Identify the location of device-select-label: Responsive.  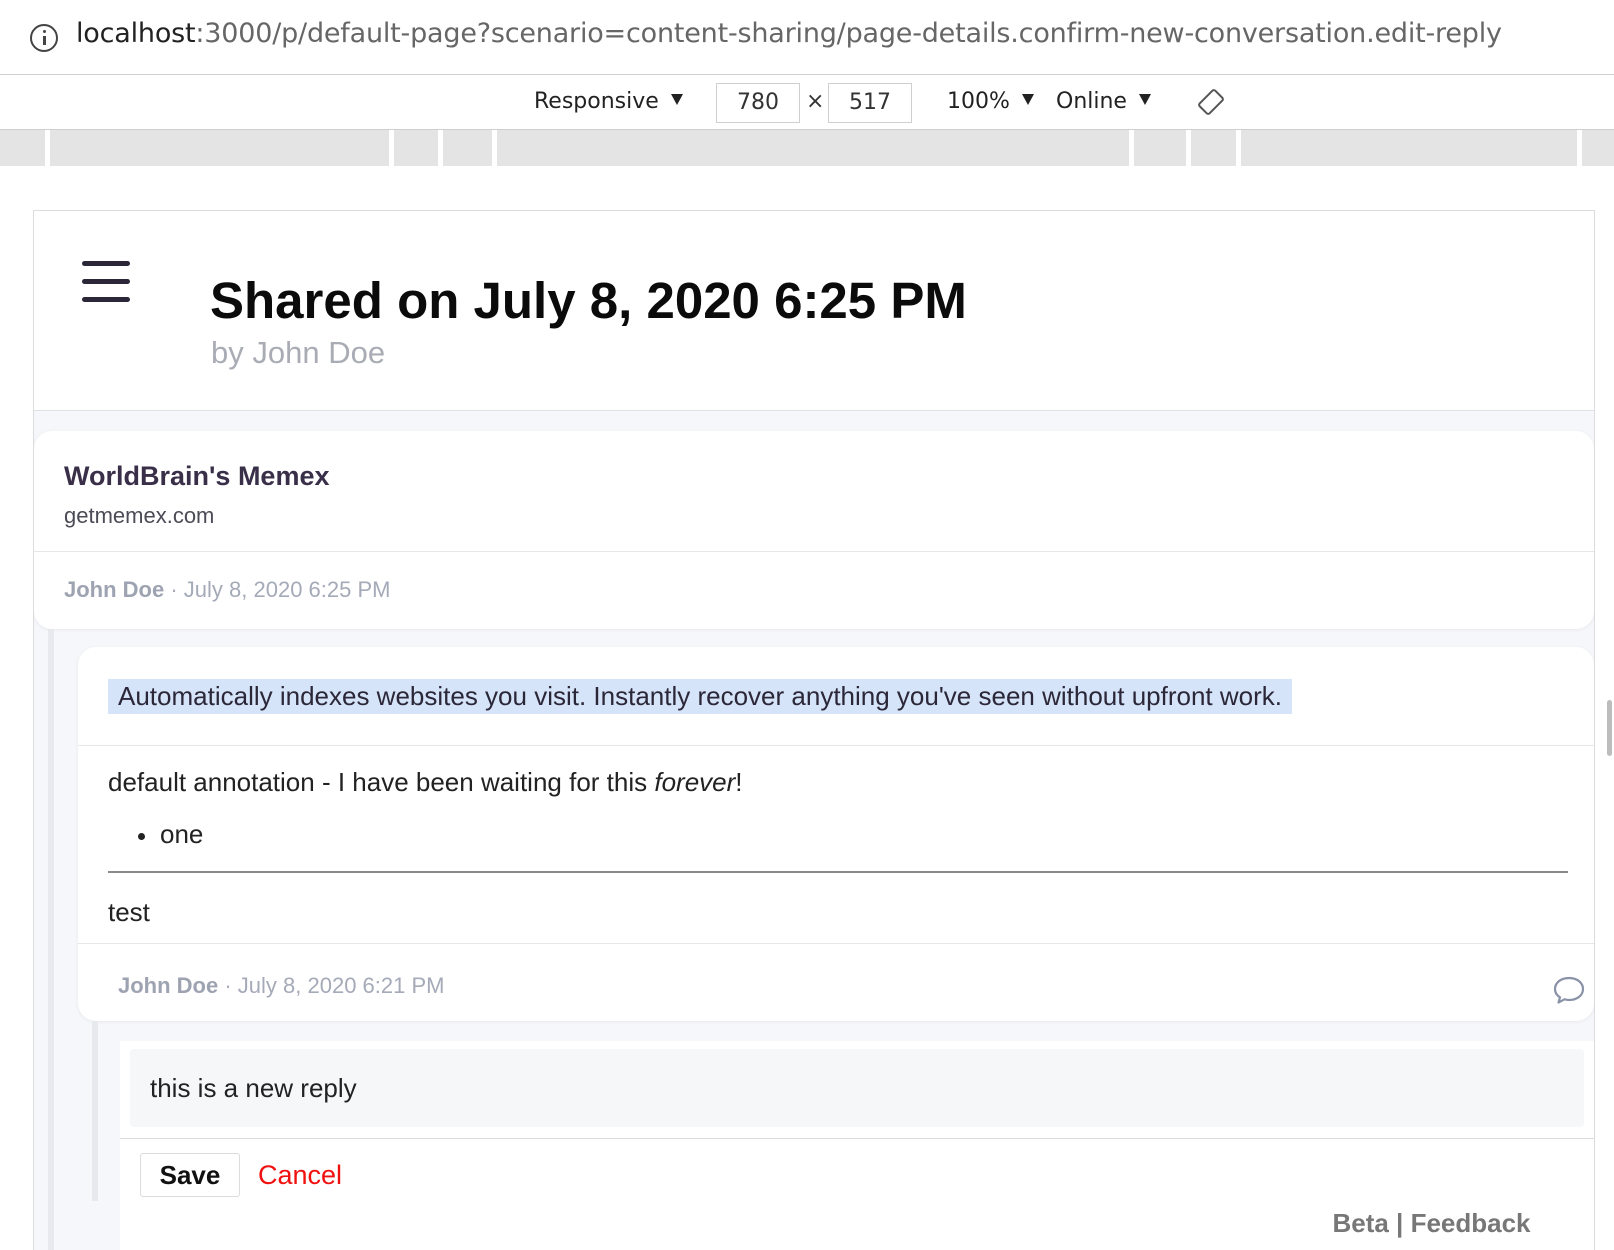
(596, 101).